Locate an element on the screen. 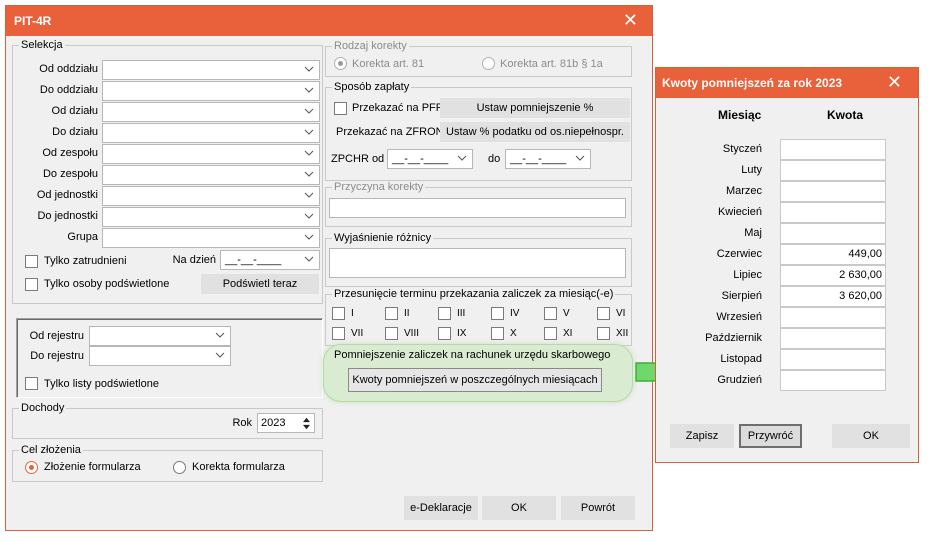 Image resolution: width=938 pixels, height=542 pixels. month-label: IV is located at coordinates (515, 313).